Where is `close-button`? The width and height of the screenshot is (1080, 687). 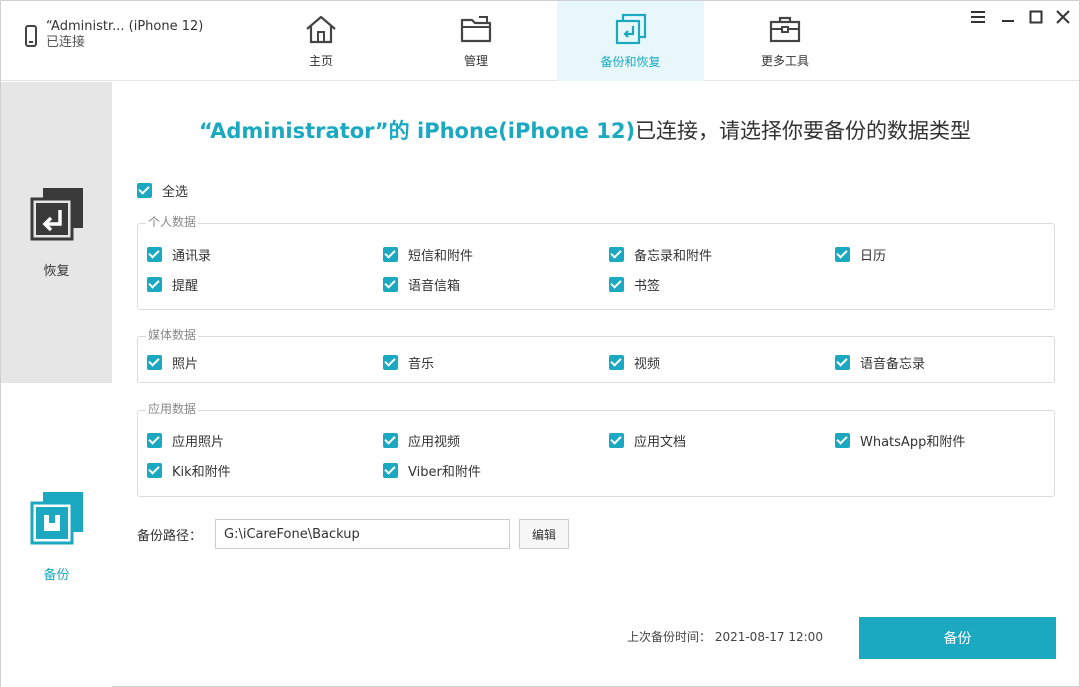
close-button is located at coordinates (1063, 17).